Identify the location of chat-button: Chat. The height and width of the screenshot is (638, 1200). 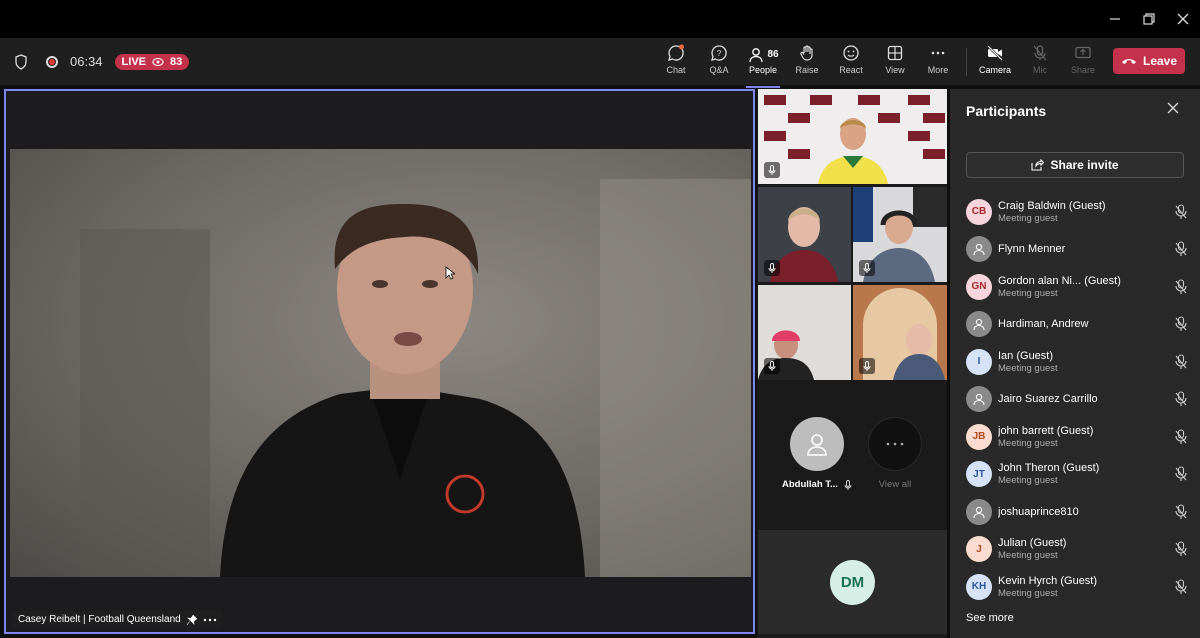
(676, 63).